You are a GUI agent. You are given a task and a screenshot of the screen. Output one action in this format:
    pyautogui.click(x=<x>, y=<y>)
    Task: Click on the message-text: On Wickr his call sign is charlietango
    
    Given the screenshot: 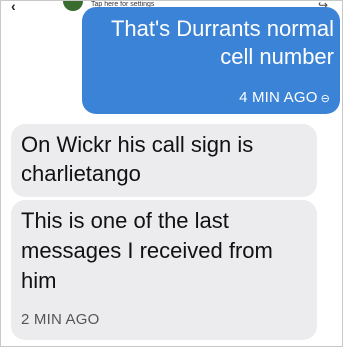 What is the action you would take?
    pyautogui.click(x=137, y=159)
    